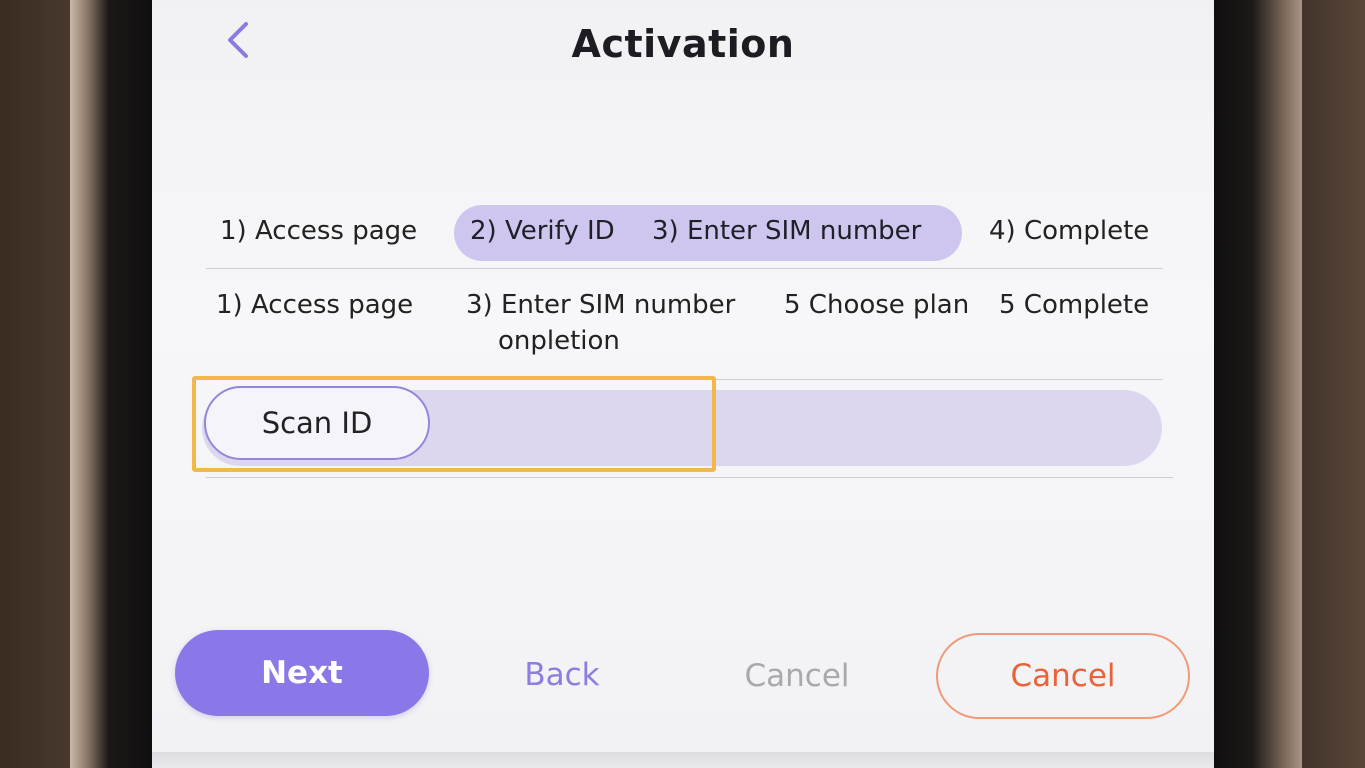  I want to click on substep-choose-plan: 5 Choose plan, so click(877, 305).